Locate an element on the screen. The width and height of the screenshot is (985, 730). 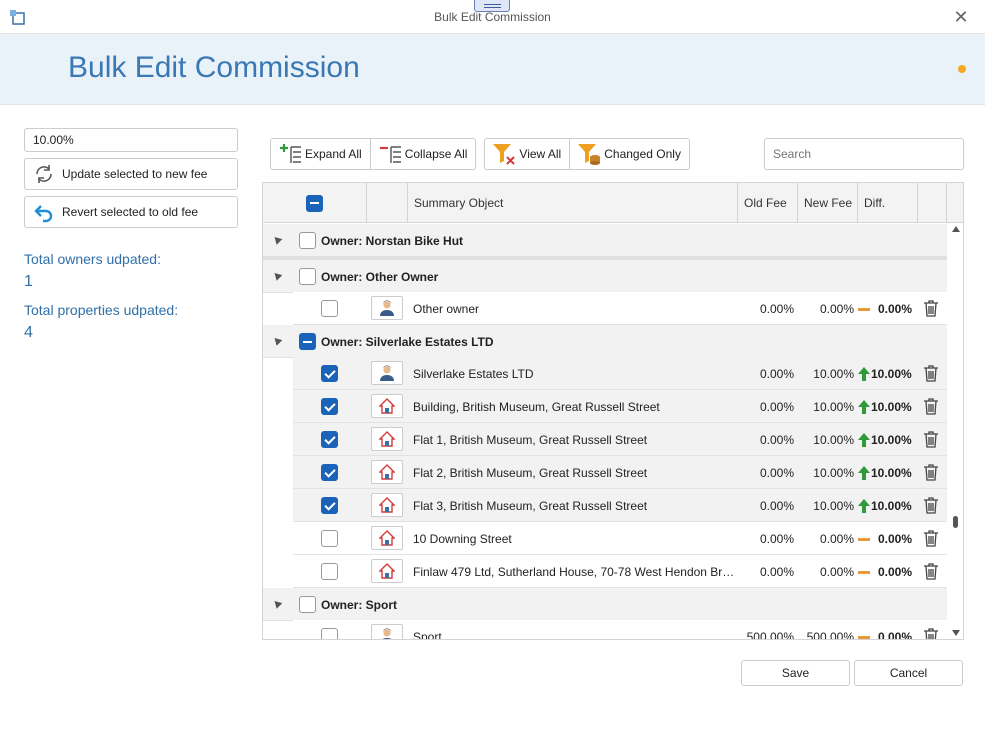
view-all-button: View All is located at coordinates (527, 154).